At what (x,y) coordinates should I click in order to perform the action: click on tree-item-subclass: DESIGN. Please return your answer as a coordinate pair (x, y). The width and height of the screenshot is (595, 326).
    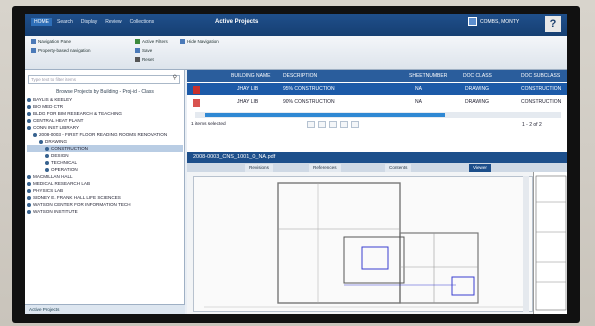
    Looking at the image, I should click on (105, 155).